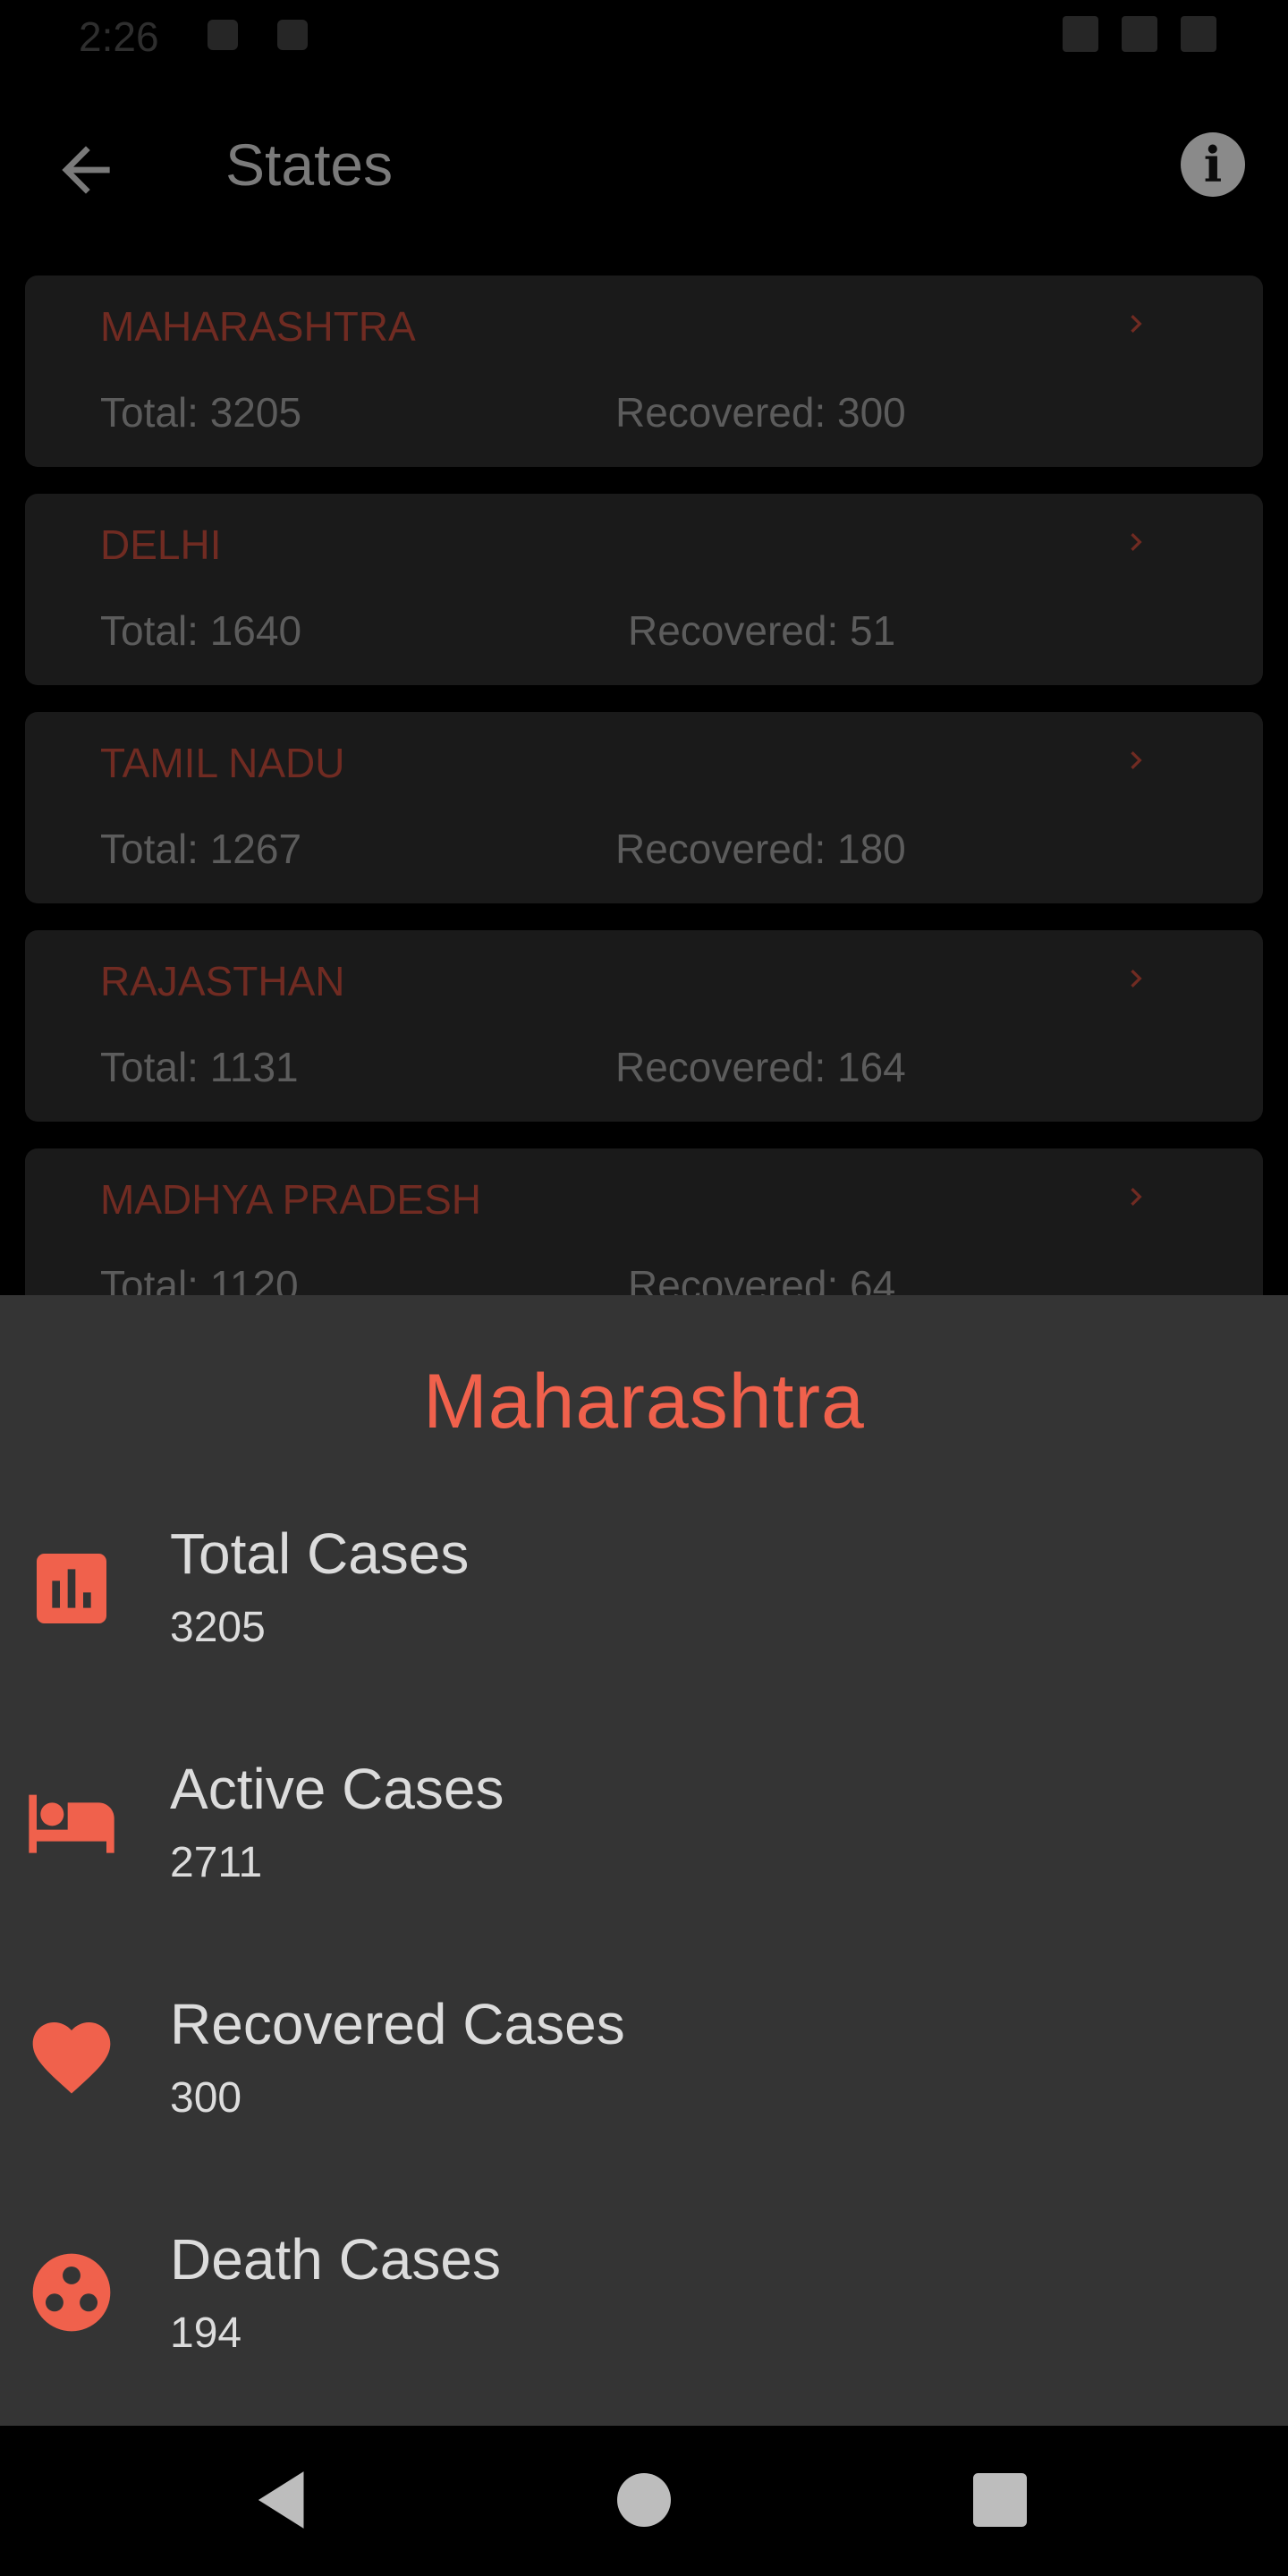 This screenshot has height=2576, width=1288. I want to click on state-name: TAMIL NADU, so click(222, 763).